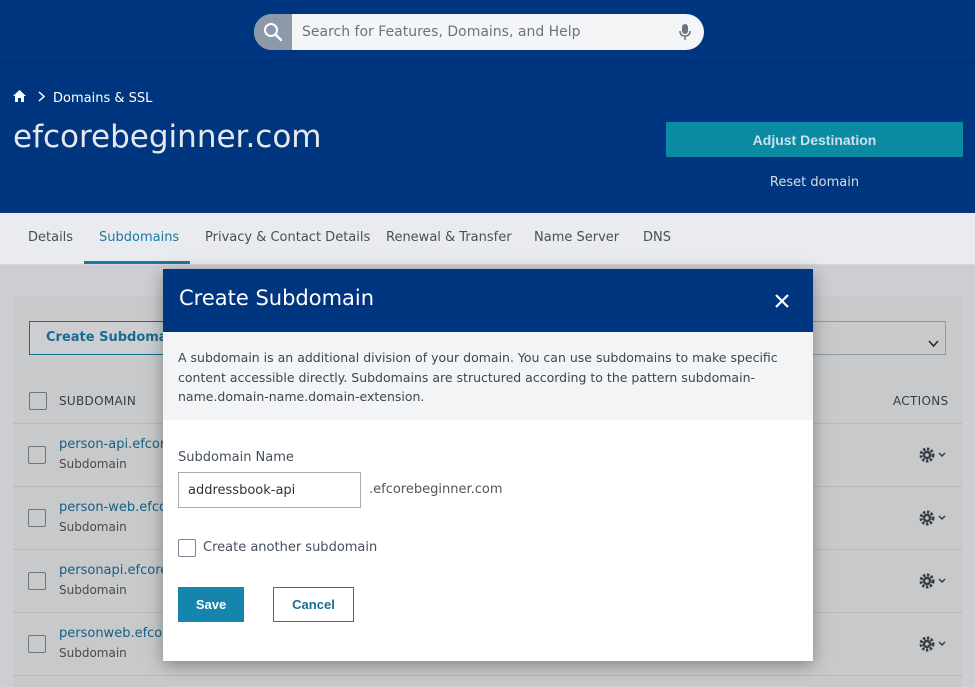  Describe the element at coordinates (139, 237) in the screenshot. I see `tab-subdomains: Subdomains` at that location.